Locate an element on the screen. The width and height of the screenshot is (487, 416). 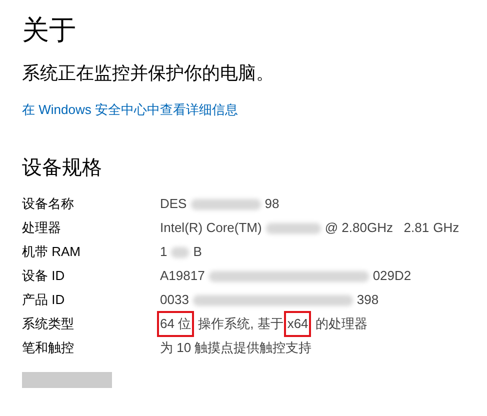
spec-value: 1 is located at coordinates (164, 252).